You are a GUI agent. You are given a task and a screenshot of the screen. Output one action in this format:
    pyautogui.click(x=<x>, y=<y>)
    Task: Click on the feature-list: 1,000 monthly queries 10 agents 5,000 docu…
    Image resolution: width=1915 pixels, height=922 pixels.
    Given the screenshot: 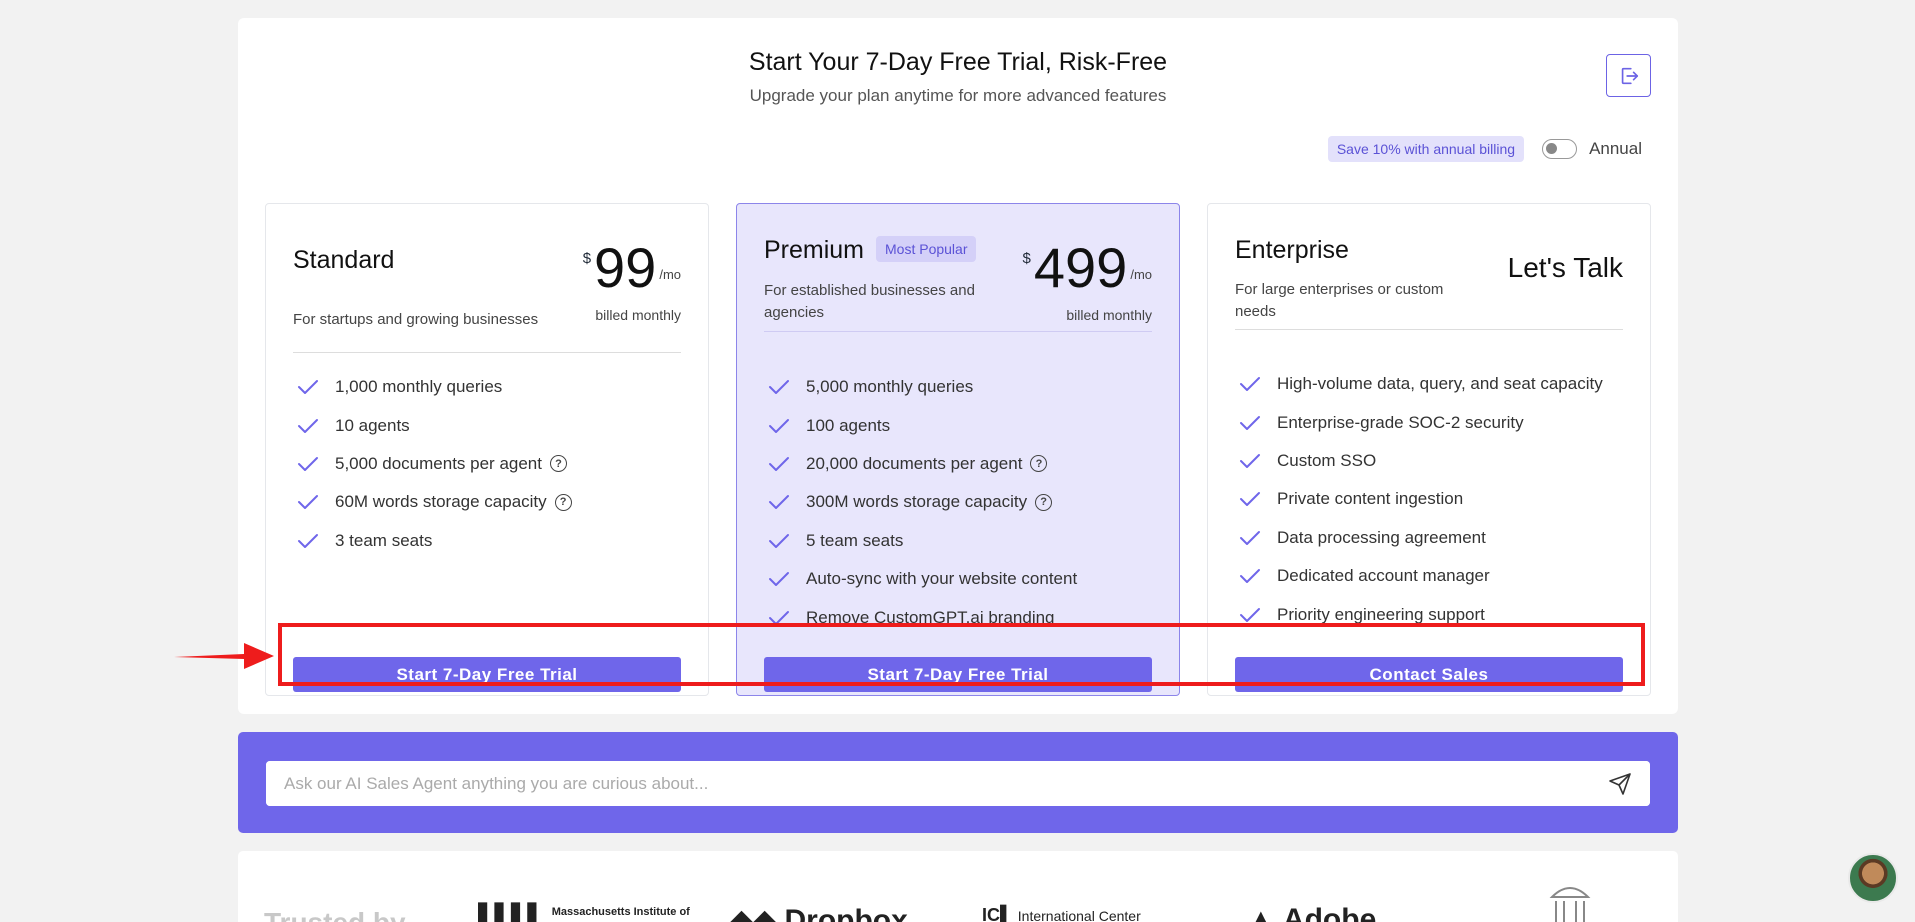 What is the action you would take?
    pyautogui.click(x=487, y=464)
    